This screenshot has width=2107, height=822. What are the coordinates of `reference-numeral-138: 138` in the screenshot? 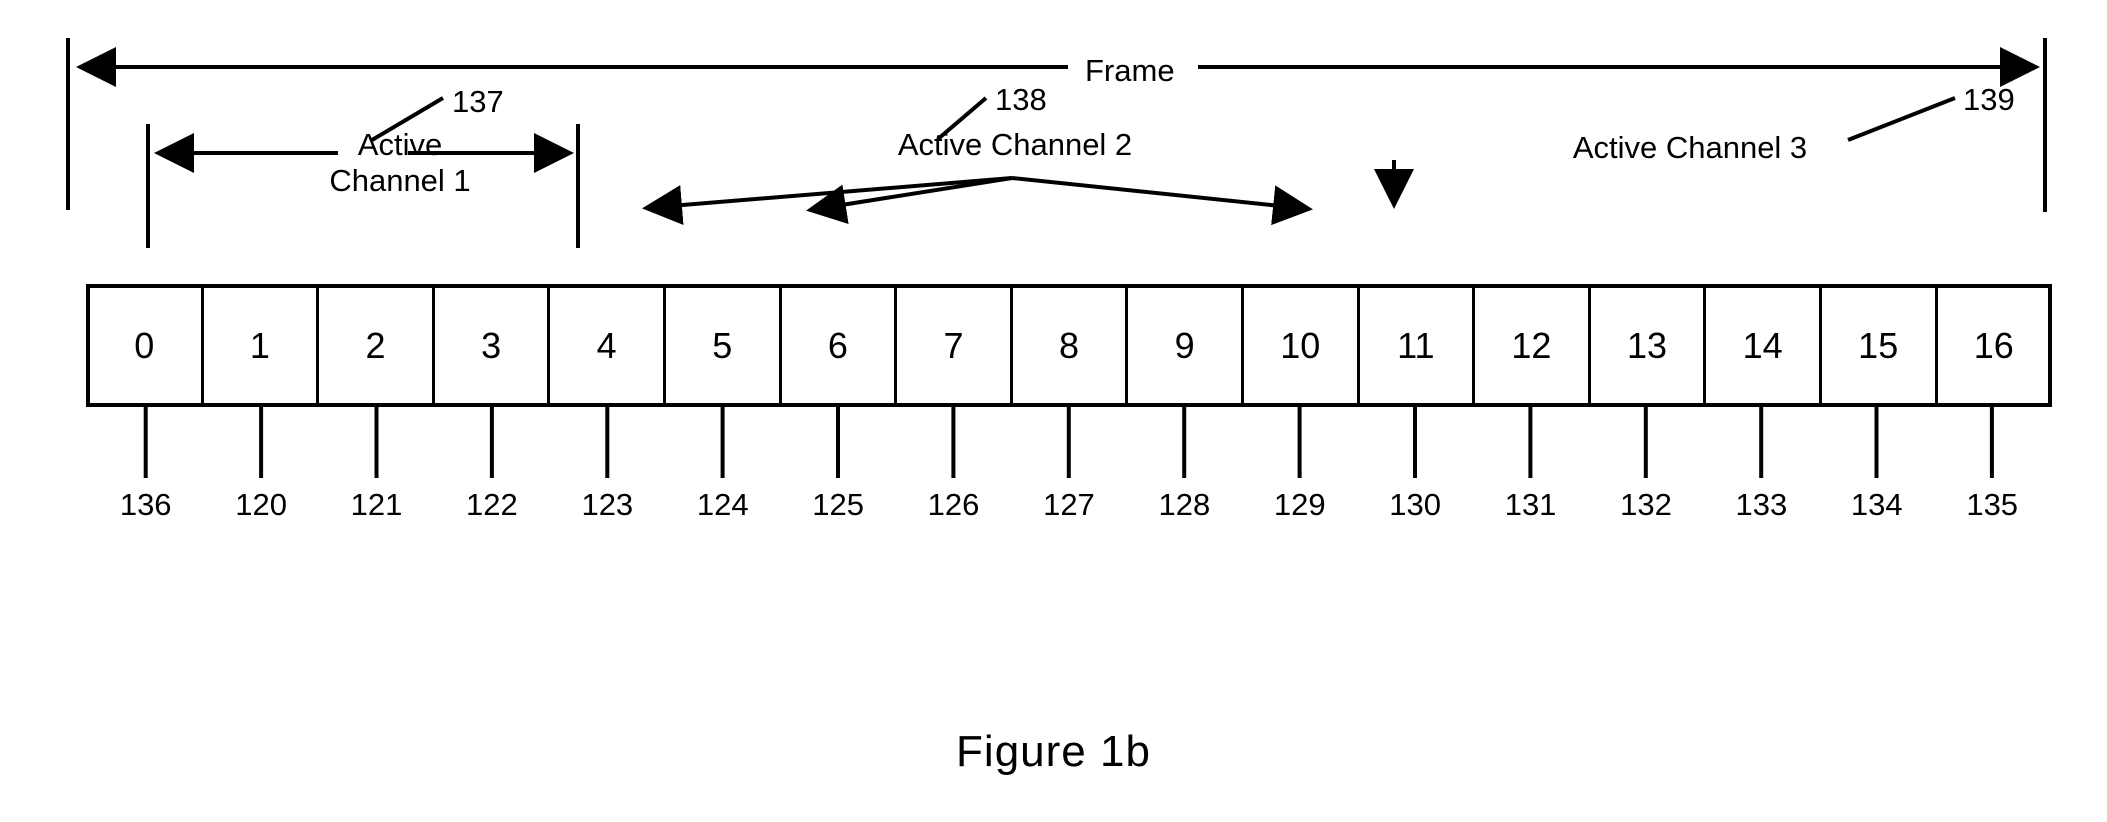 It's located at (1021, 99).